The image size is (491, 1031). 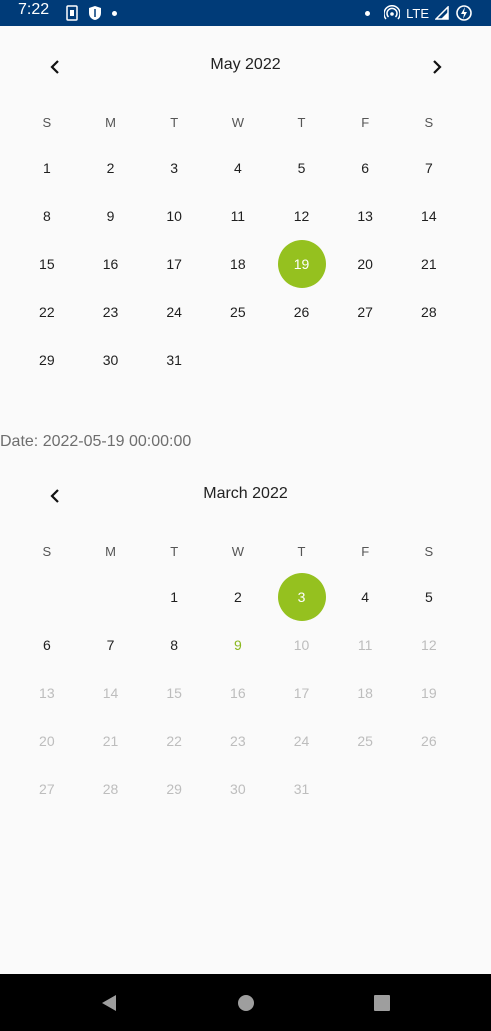 What do you see at coordinates (464, 13) in the screenshot?
I see `battery-charging-icon` at bounding box center [464, 13].